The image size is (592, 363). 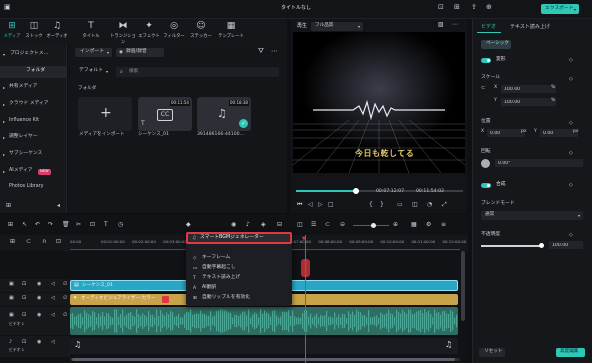 I want to click on share-icon: ⇪, so click(x=474, y=7).